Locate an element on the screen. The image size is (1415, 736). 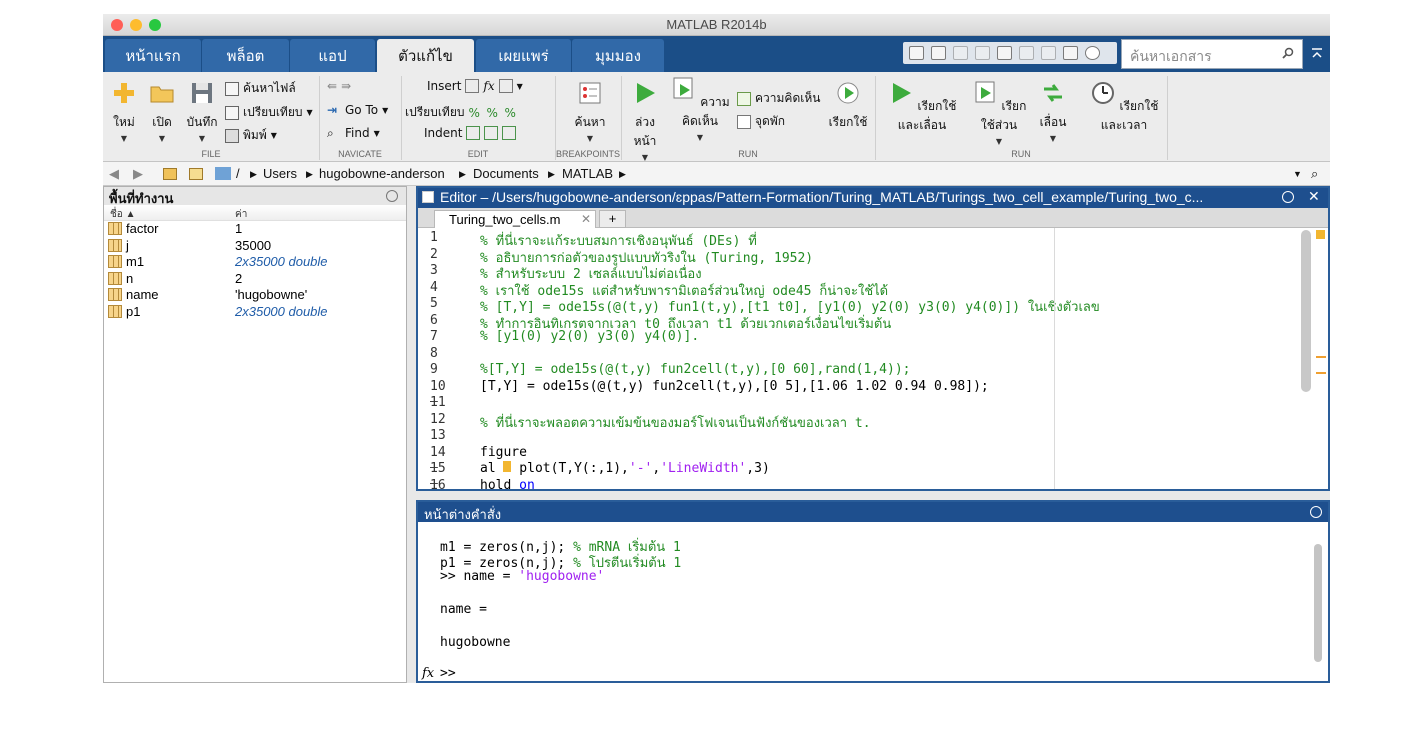
browse-folder-icon is located at coordinates (196, 174).